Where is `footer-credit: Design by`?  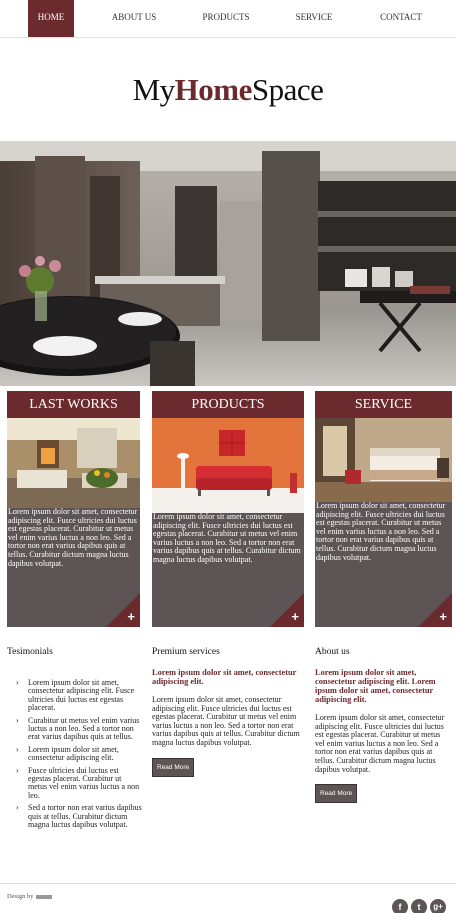 footer-credit: Design by is located at coordinates (29, 896).